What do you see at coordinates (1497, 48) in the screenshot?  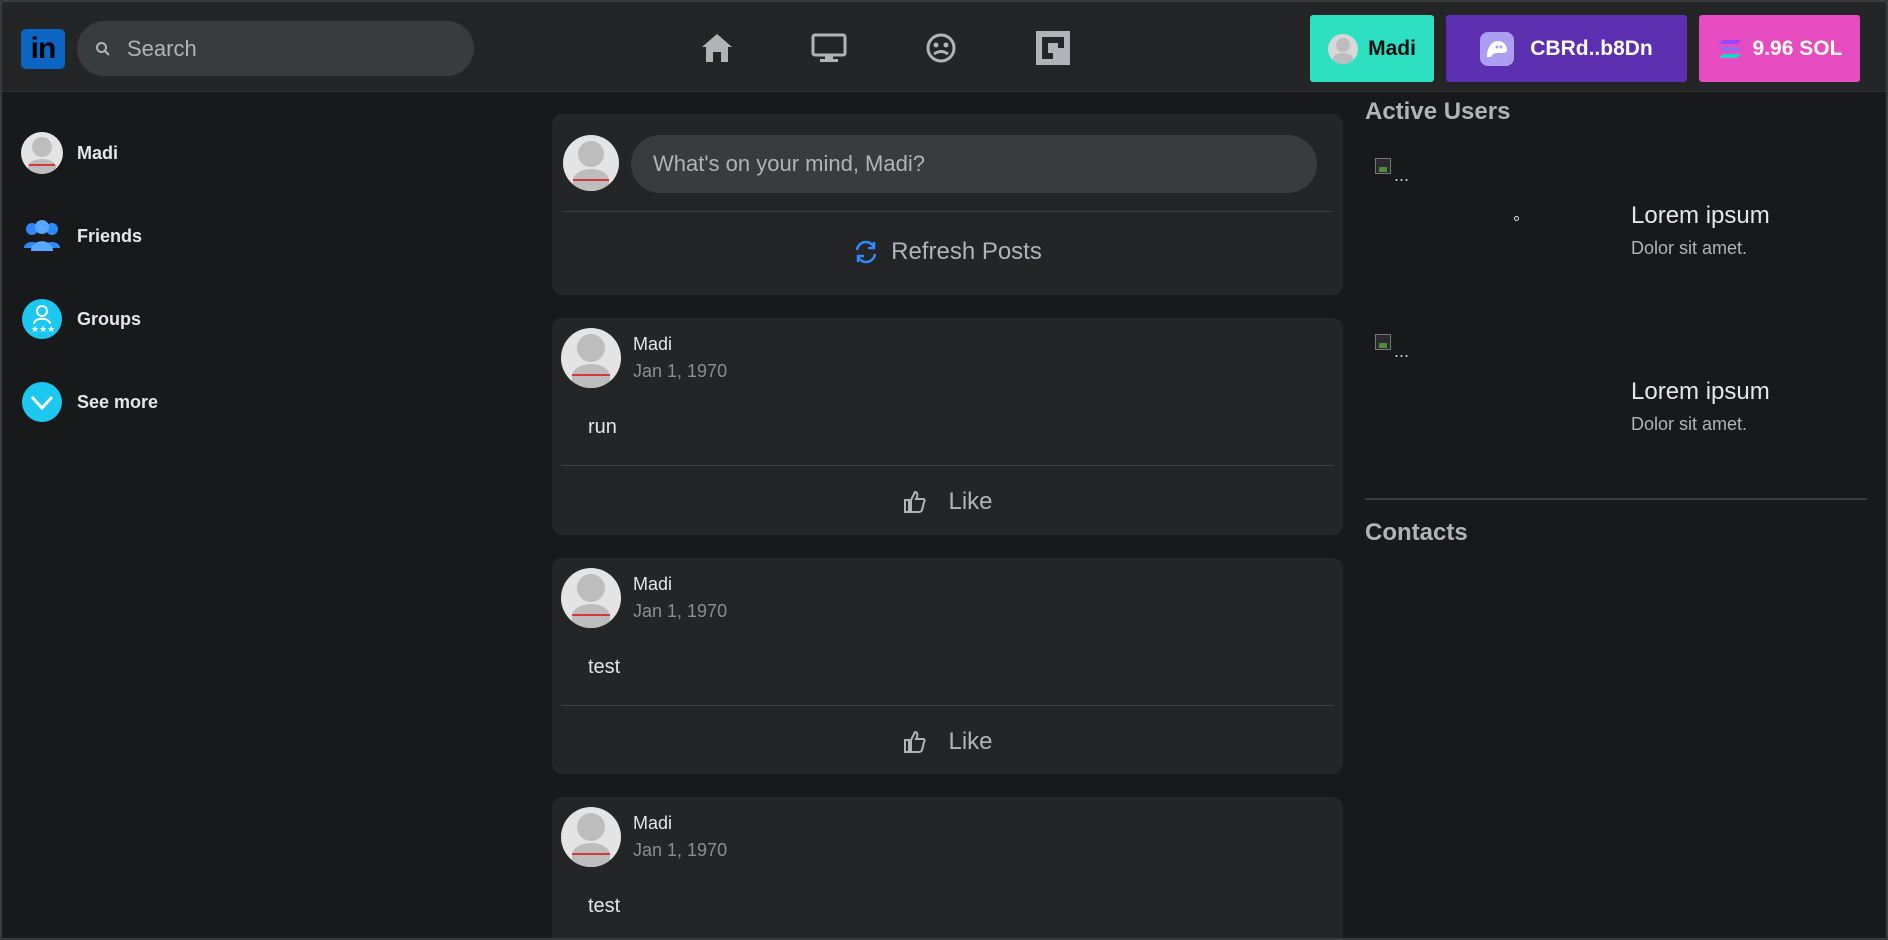 I see `phantom-ghost-icon` at bounding box center [1497, 48].